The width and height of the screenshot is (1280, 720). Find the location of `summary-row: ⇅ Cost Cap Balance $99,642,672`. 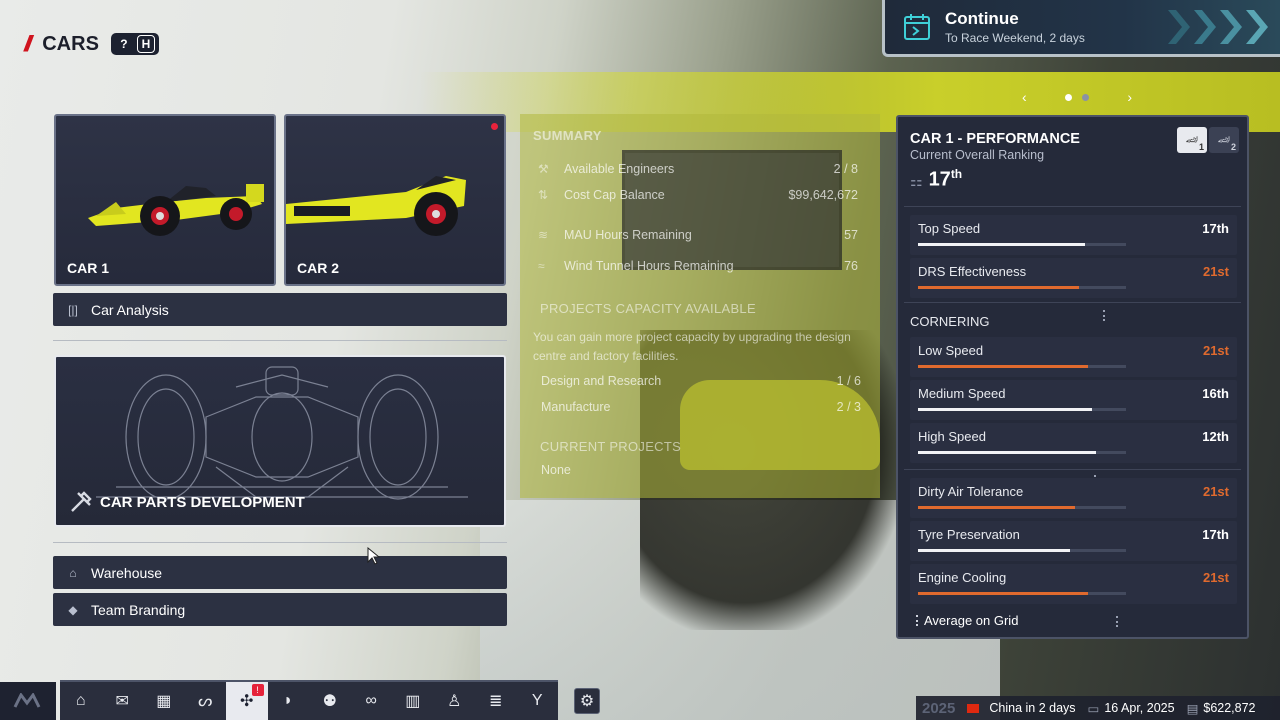

summary-row: ⇅ Cost Cap Balance $99,642,672 is located at coordinates (698, 195).